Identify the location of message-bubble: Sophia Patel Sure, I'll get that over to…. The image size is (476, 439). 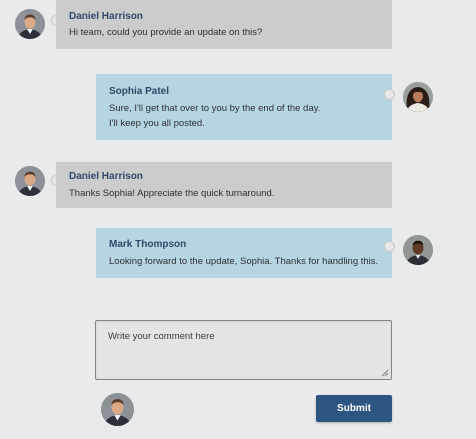
(244, 107).